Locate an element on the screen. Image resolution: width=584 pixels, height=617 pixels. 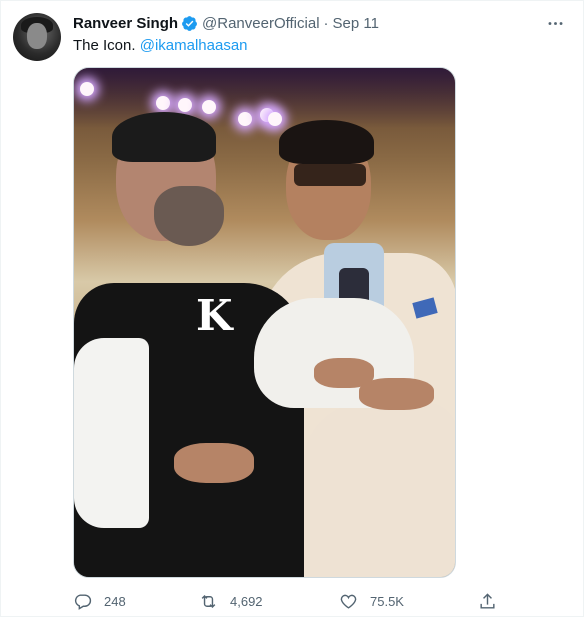
like-button: 75.5K is located at coordinates (371, 601).